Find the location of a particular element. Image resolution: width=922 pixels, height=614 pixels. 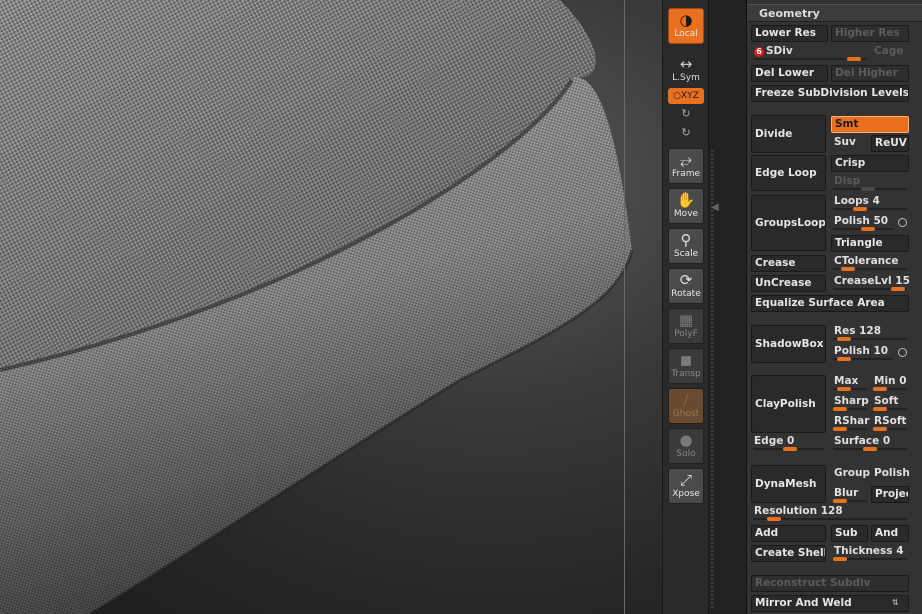

smt-toggle: Smt is located at coordinates (870, 124).